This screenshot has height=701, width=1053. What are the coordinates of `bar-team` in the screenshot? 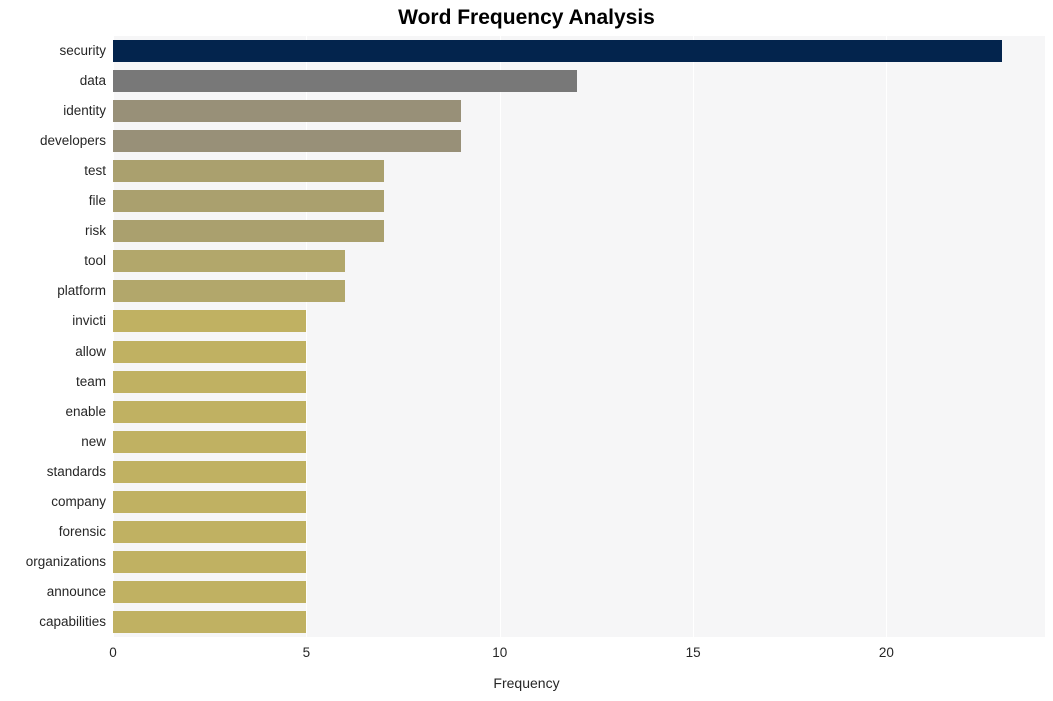 It's located at (210, 381).